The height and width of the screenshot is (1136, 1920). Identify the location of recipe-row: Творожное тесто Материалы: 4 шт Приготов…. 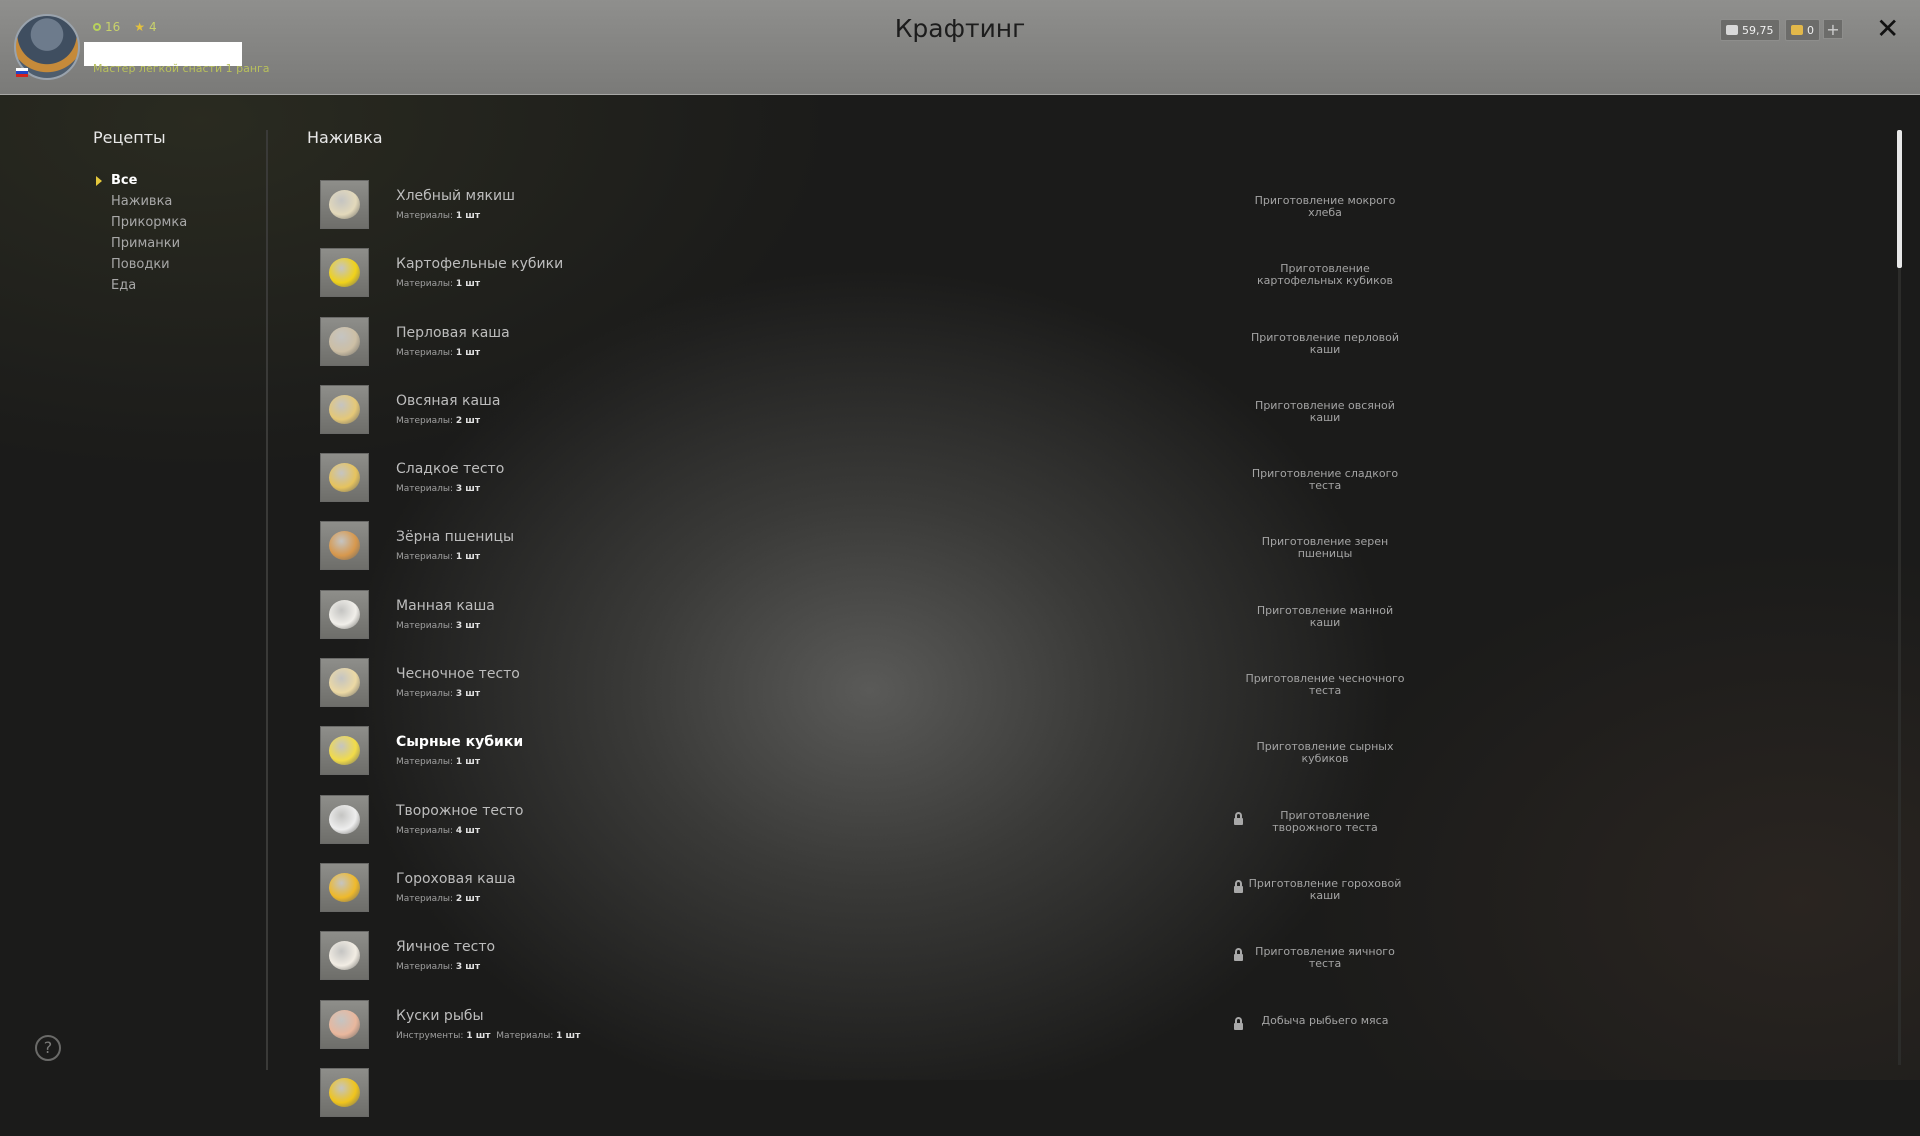
(870, 828).